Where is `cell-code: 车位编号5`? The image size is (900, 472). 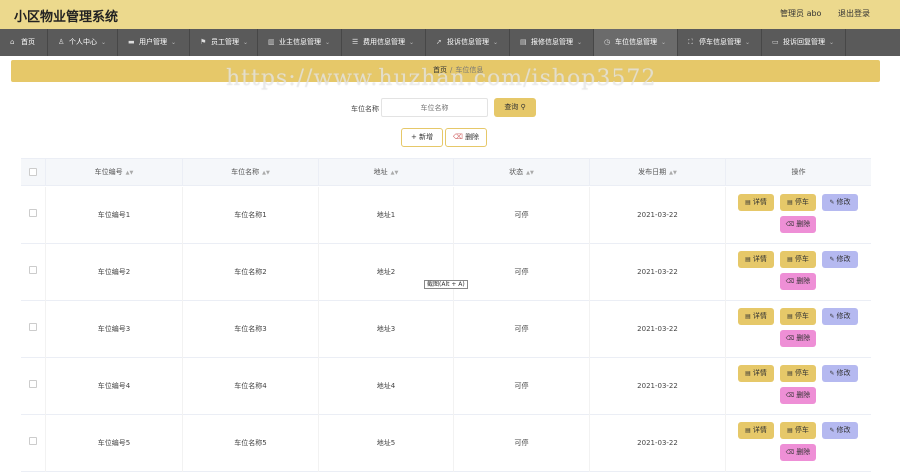 cell-code: 车位编号5 is located at coordinates (114, 443).